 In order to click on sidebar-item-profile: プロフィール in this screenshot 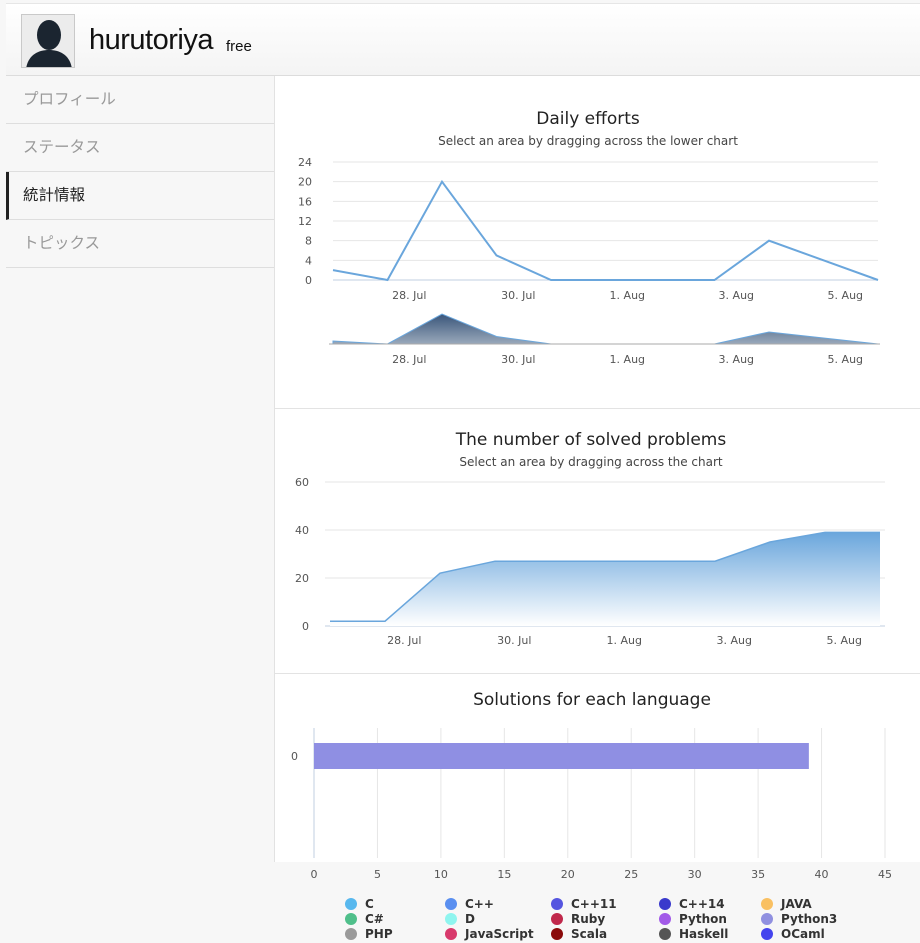, I will do `click(140, 100)`.